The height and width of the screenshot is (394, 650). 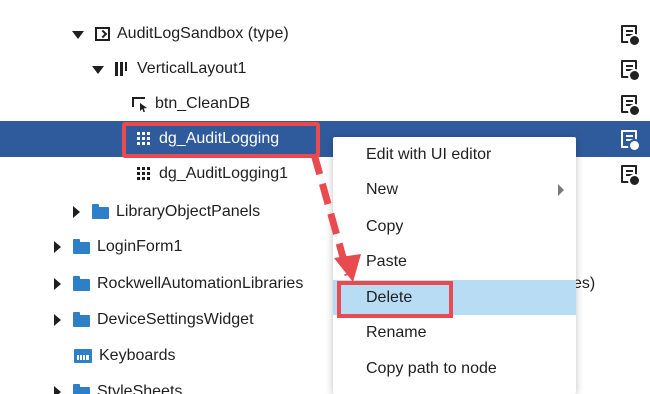 What do you see at coordinates (396, 332) in the screenshot?
I see `menu-item-label: Rename` at bounding box center [396, 332].